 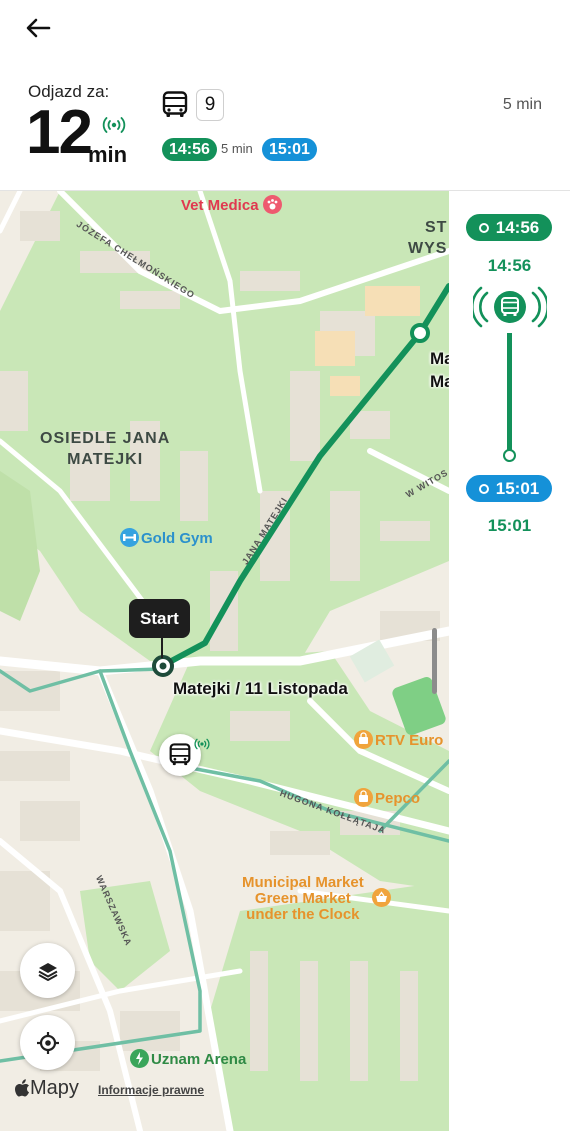 What do you see at coordinates (22, 1088) in the screenshot?
I see `apple-logo-icon` at bounding box center [22, 1088].